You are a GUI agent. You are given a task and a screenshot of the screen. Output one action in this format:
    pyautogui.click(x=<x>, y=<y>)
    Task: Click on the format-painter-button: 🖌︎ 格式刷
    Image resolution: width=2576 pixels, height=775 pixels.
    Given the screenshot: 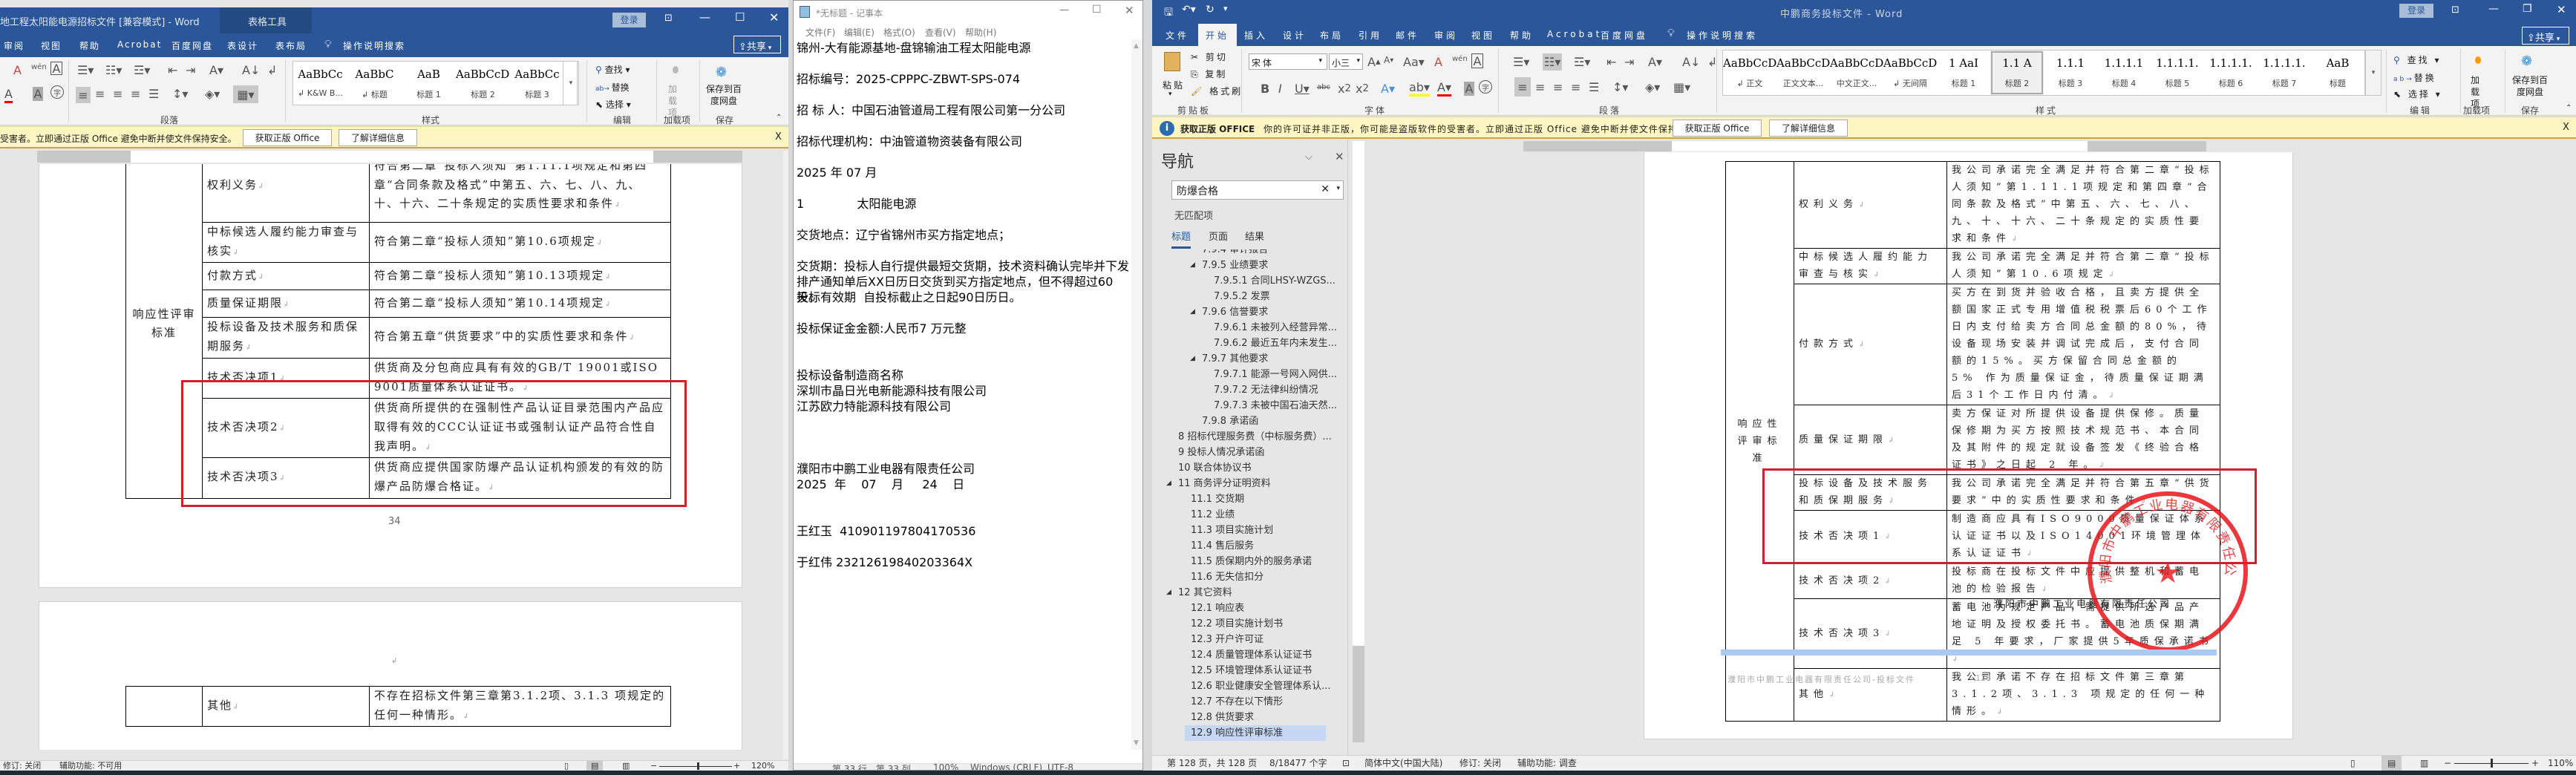 What is the action you would take?
    pyautogui.click(x=1217, y=91)
    